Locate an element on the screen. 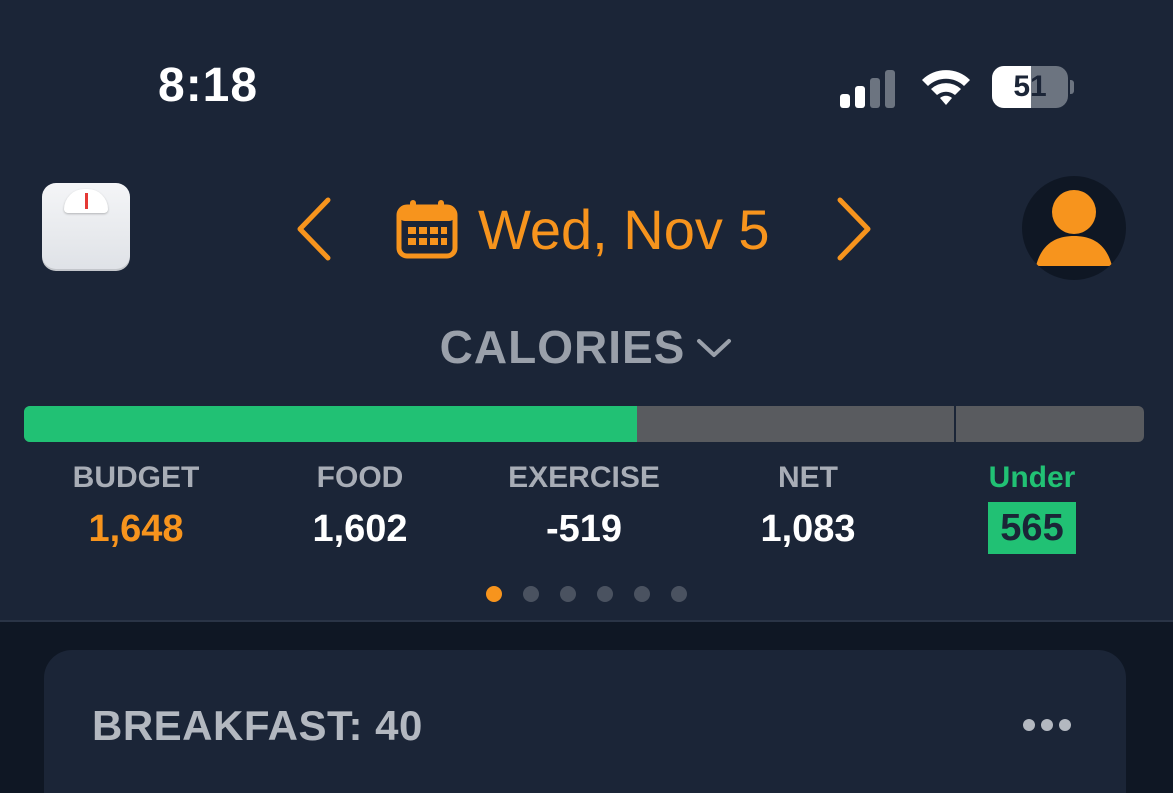  profile-avatar-icon is located at coordinates (1074, 228).